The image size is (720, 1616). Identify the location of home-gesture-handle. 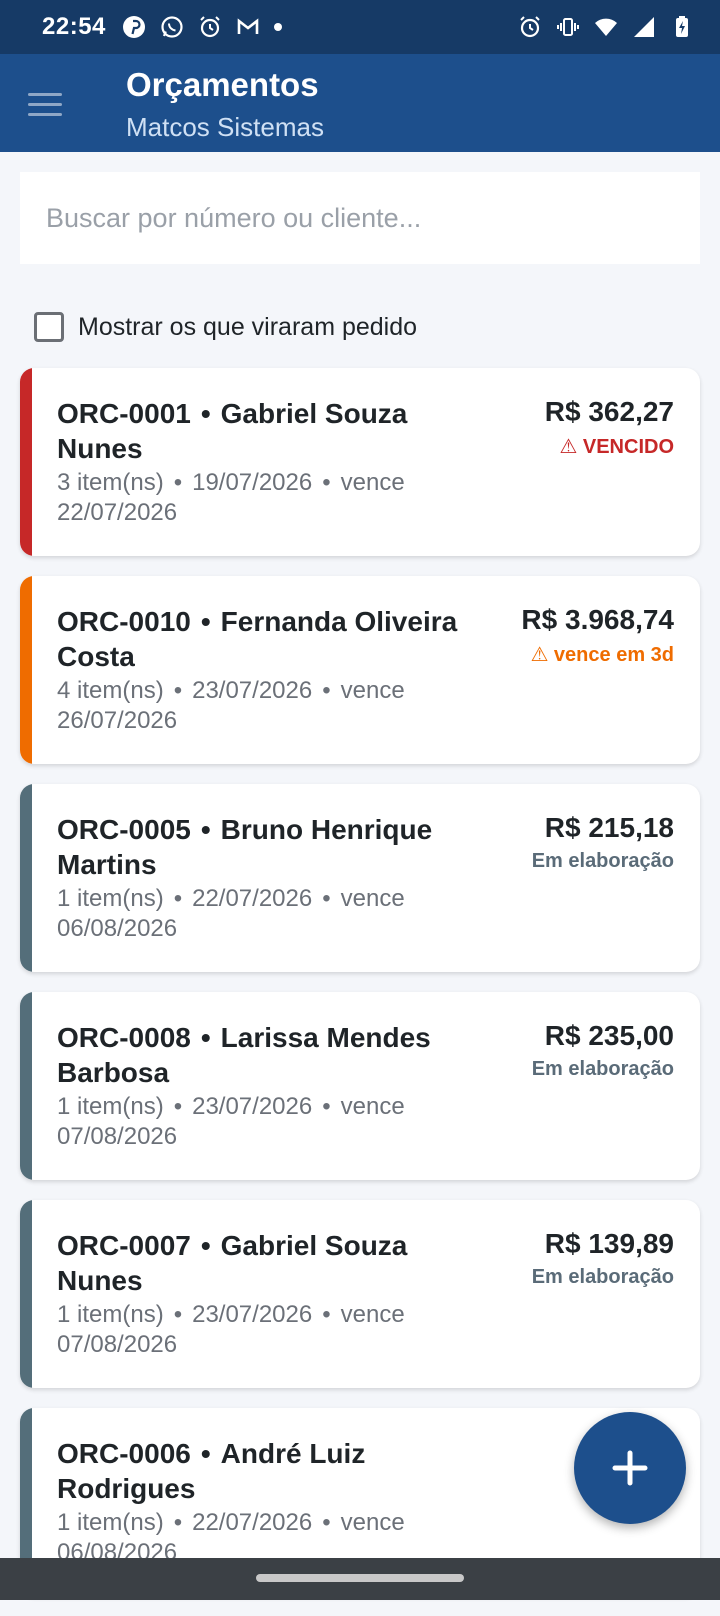
(360, 1578).